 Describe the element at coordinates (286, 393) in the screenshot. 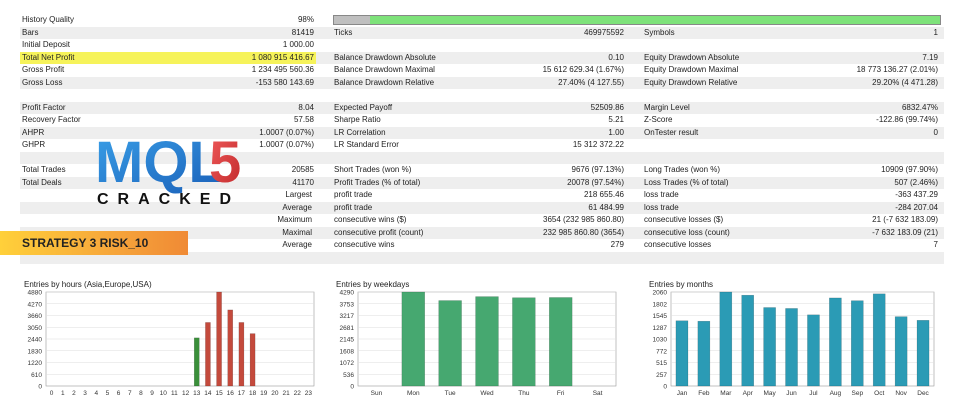

I see `x-tick-label: 21` at that location.